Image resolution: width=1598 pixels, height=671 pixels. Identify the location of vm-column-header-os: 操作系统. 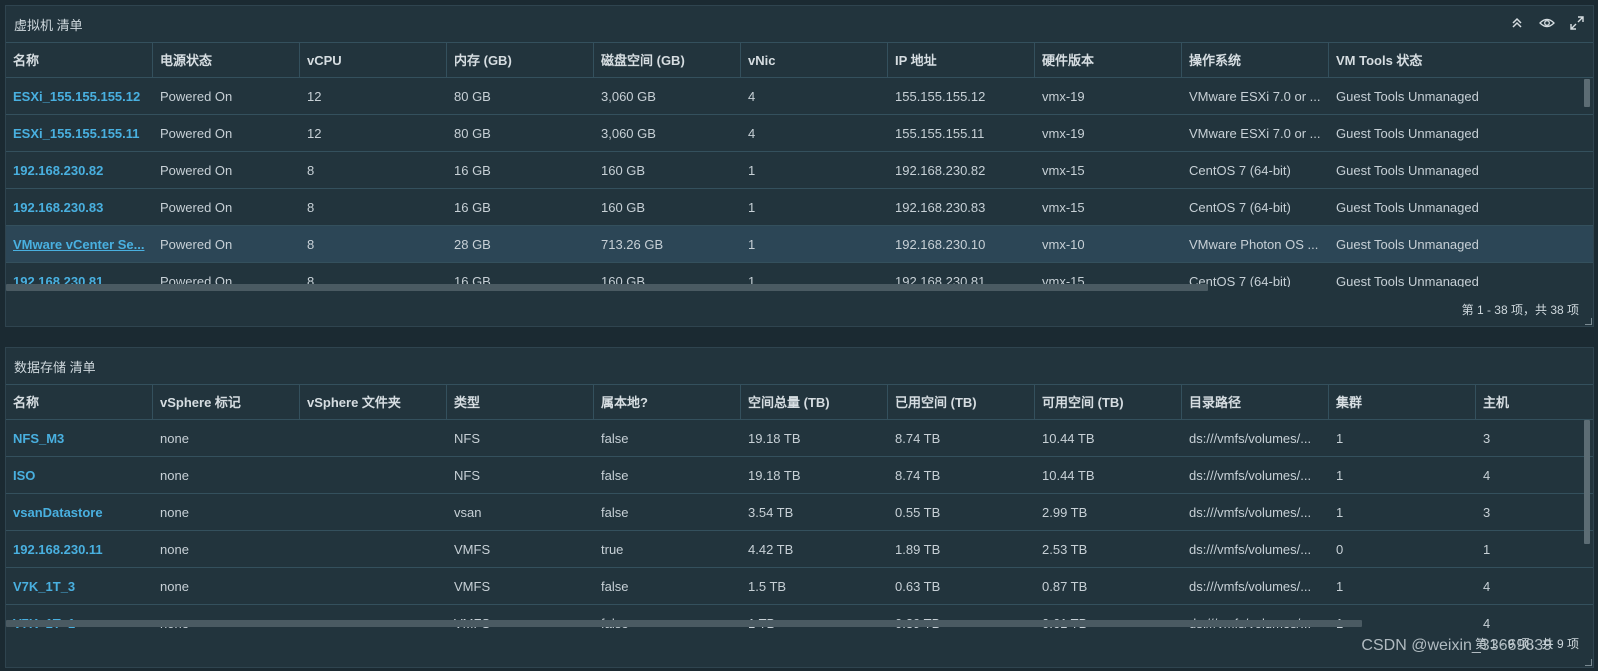
(1255, 60).